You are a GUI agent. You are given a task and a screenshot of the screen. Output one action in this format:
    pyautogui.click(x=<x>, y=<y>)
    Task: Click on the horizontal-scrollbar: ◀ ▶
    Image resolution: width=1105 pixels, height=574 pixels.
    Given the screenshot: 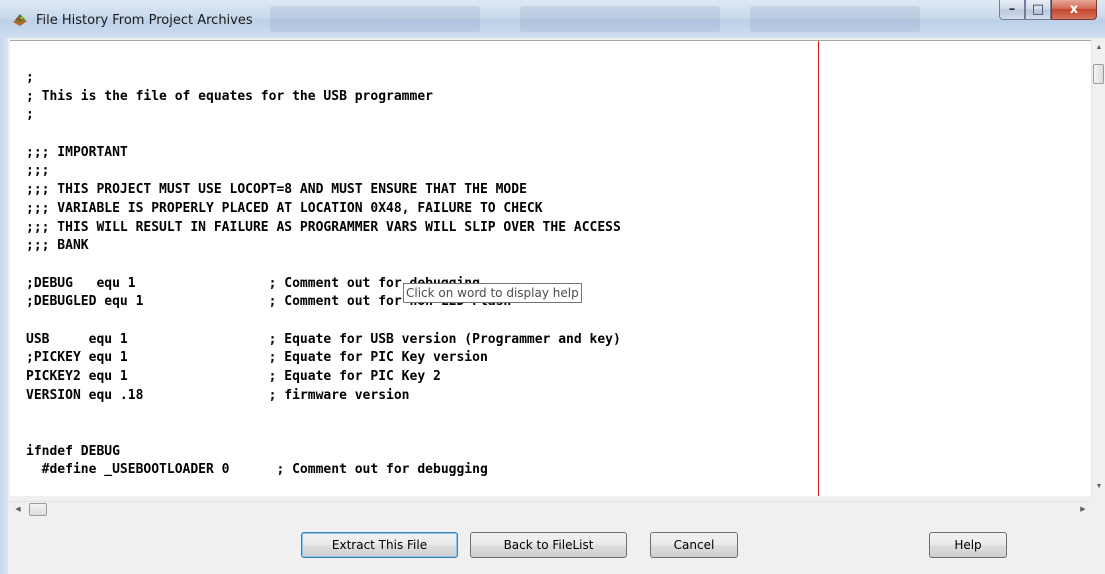 What is the action you would take?
    pyautogui.click(x=550, y=509)
    